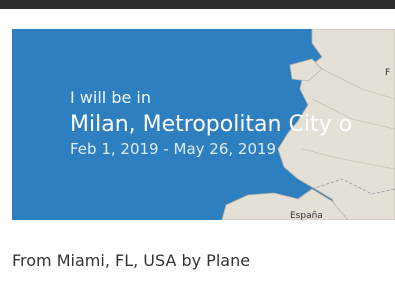 The height and width of the screenshot is (299, 395). I want to click on trip-dates: Feb 1, 2019 - May 26, 2019, so click(173, 149).